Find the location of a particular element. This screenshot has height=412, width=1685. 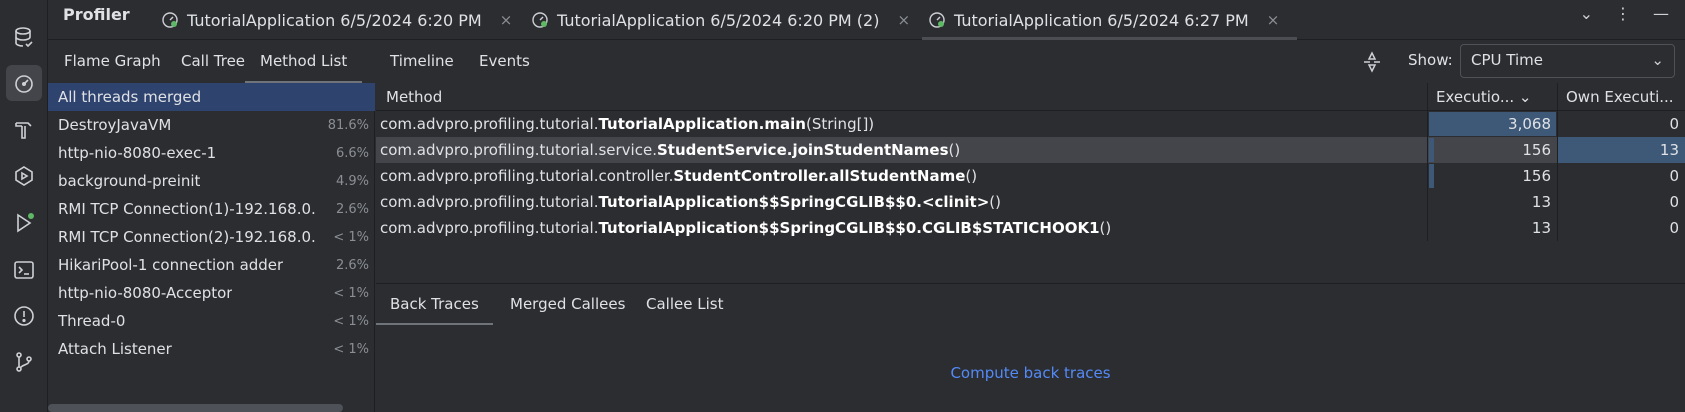

thread-item: background-preinit 4.9% is located at coordinates (211, 181).